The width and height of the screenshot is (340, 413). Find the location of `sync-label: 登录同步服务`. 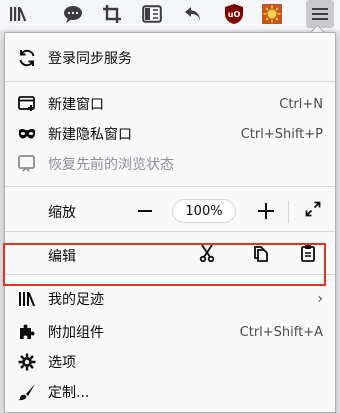

sync-label: 登录同步服务 is located at coordinates (90, 59).